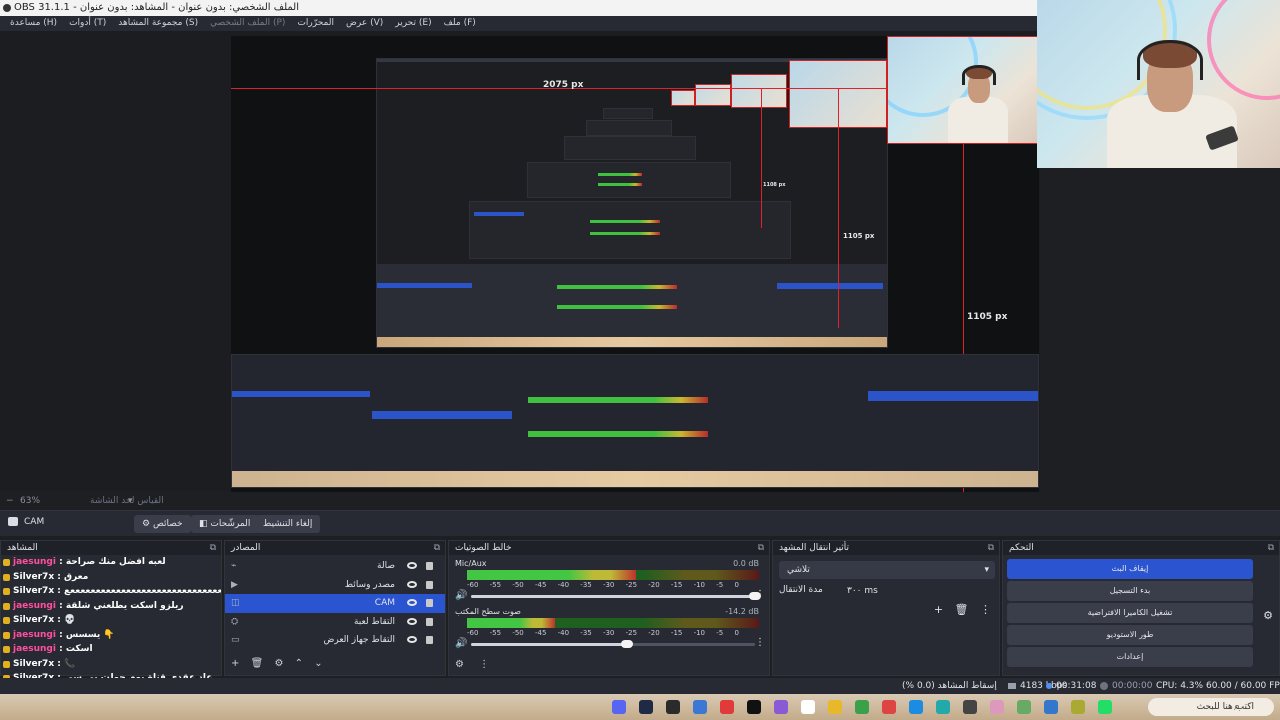  I want to click on filters-button: ◧ المرشّحات, so click(225, 524).